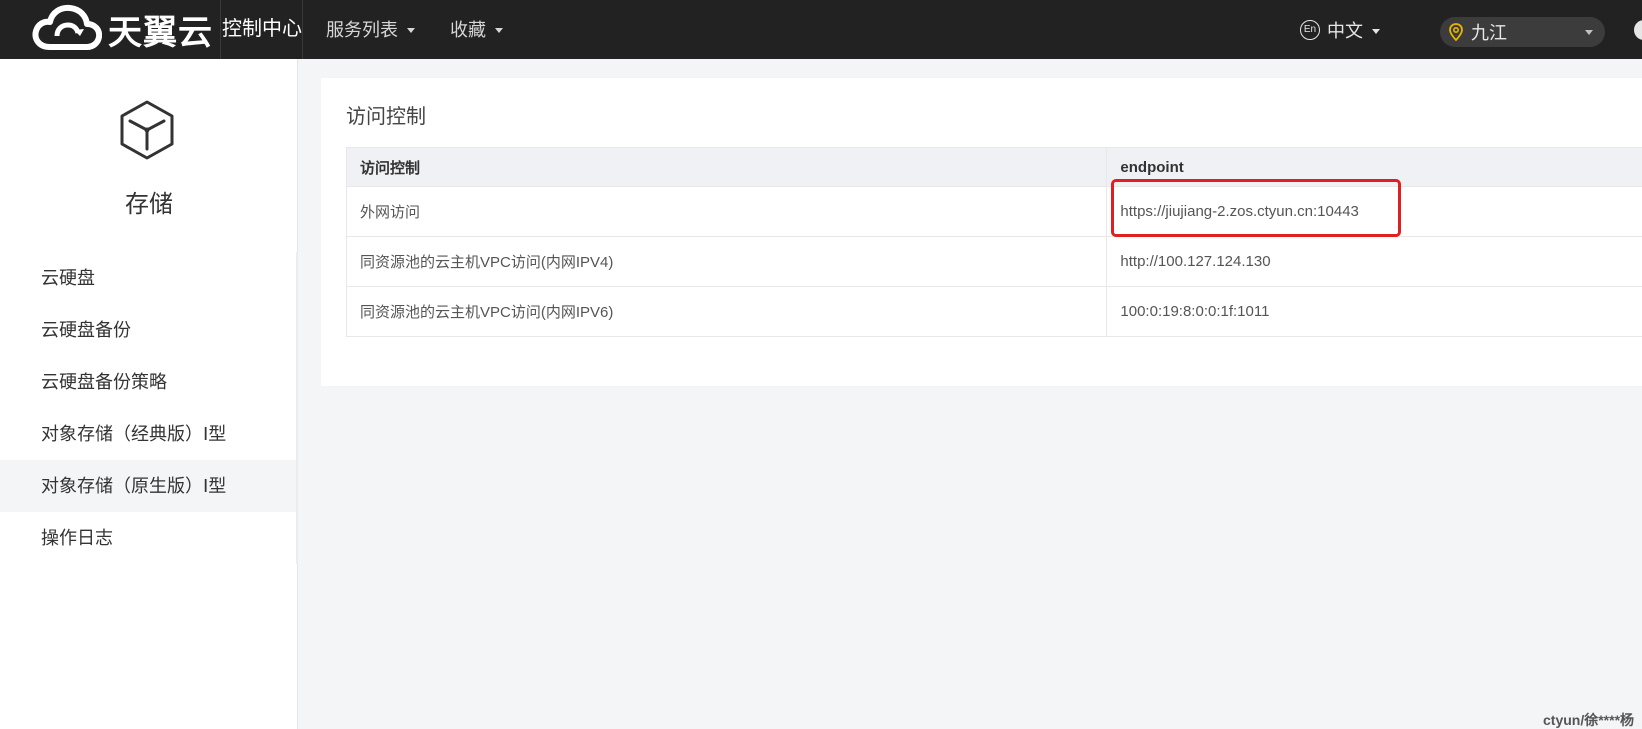  What do you see at coordinates (1374, 261) in the screenshot?
I see `endpoint-cell: http://100.127.124.130` at bounding box center [1374, 261].